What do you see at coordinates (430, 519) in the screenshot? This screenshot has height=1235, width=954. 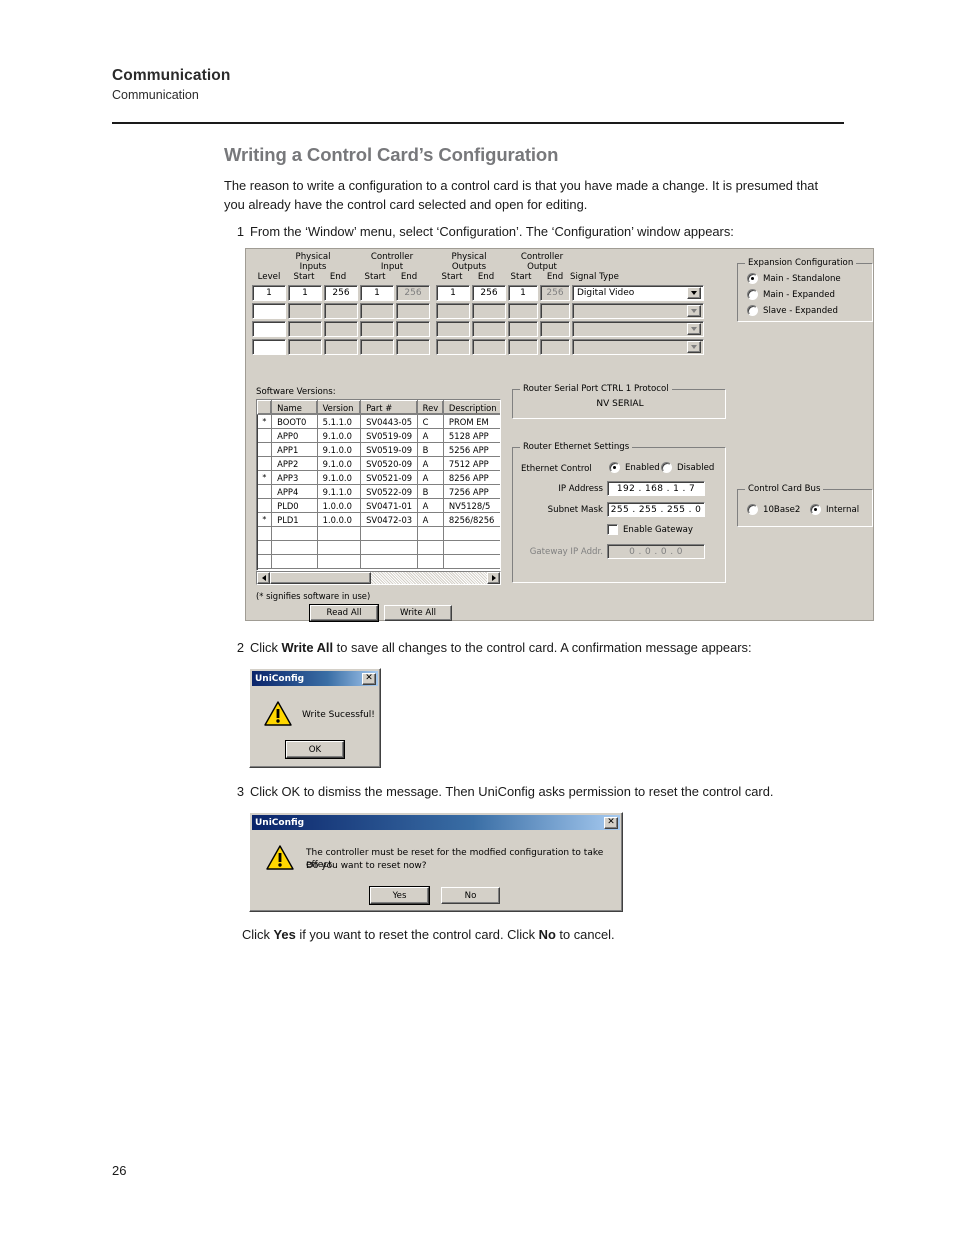 I see `cell-rev: A` at bounding box center [430, 519].